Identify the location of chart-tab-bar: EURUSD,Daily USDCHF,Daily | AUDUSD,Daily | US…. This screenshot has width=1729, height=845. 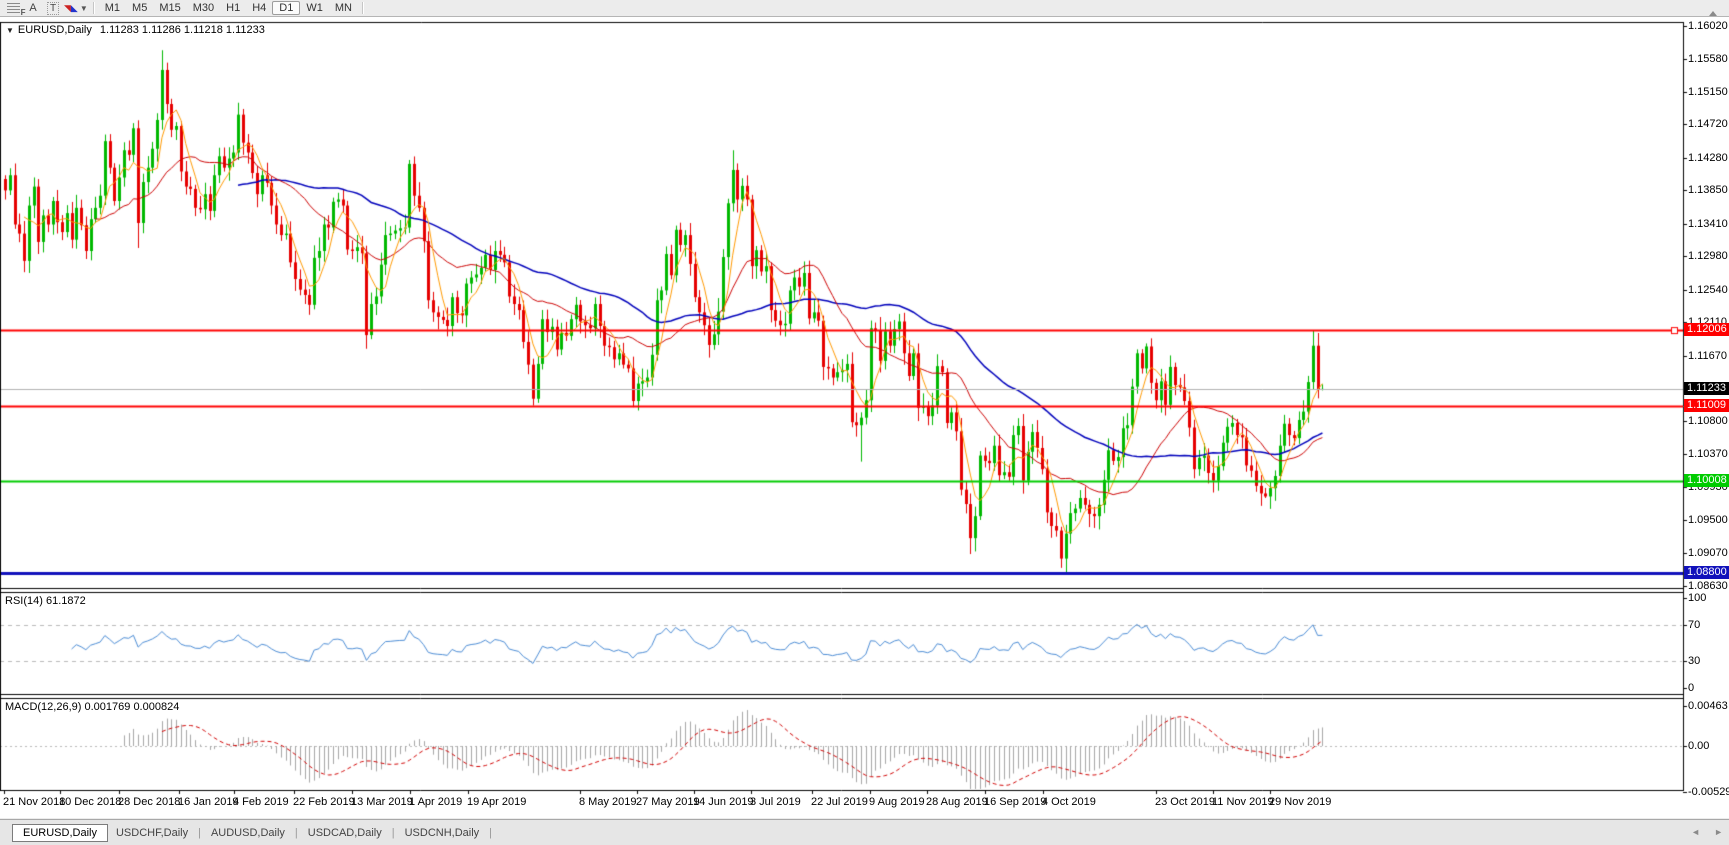
(864, 832).